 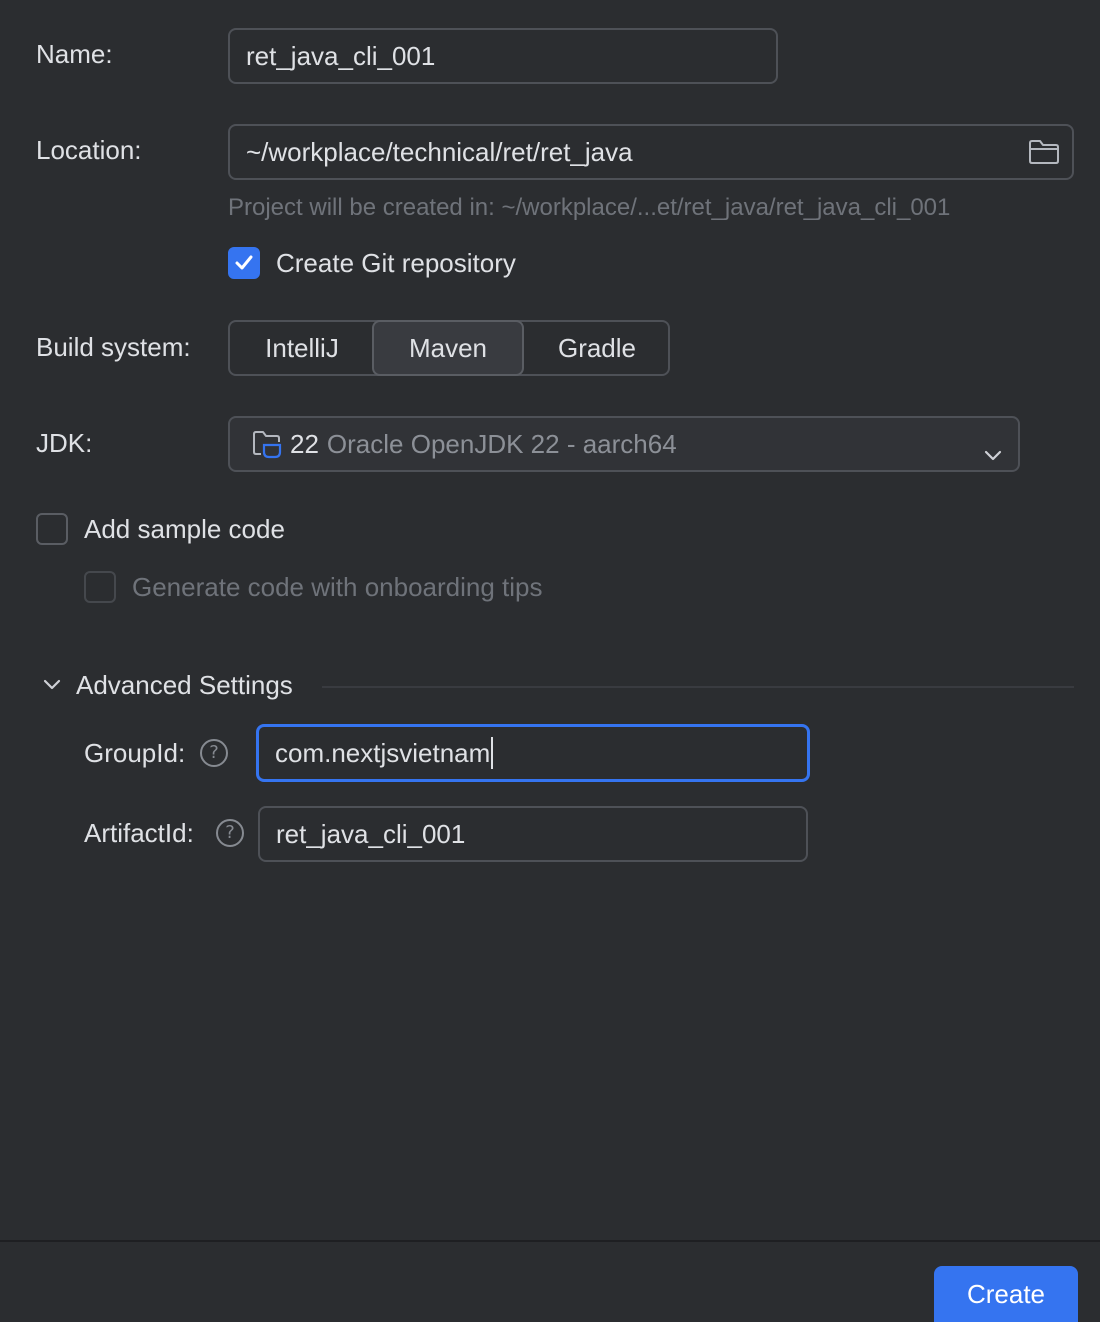 I want to click on jdk-folder-icon, so click(x=268, y=444).